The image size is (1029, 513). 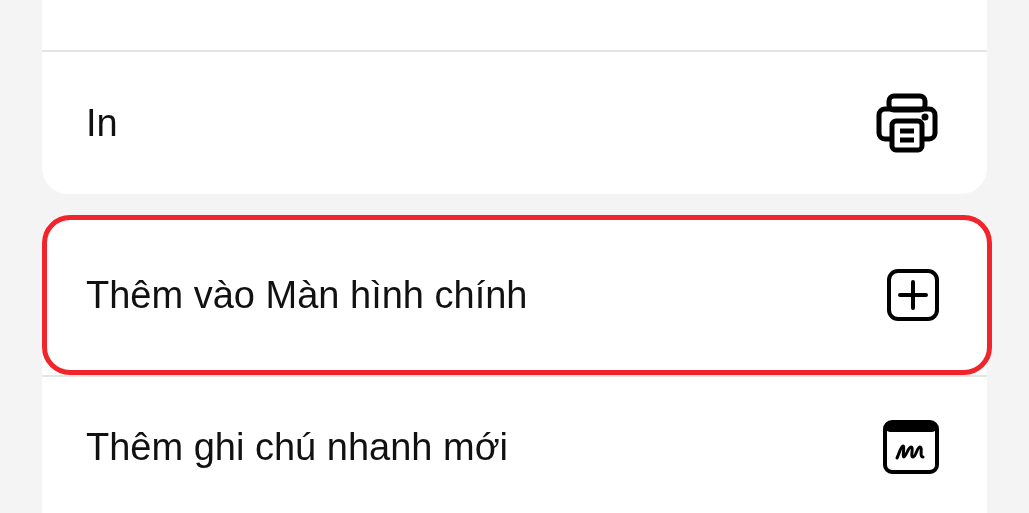 I want to click on add-icon, so click(x=913, y=295).